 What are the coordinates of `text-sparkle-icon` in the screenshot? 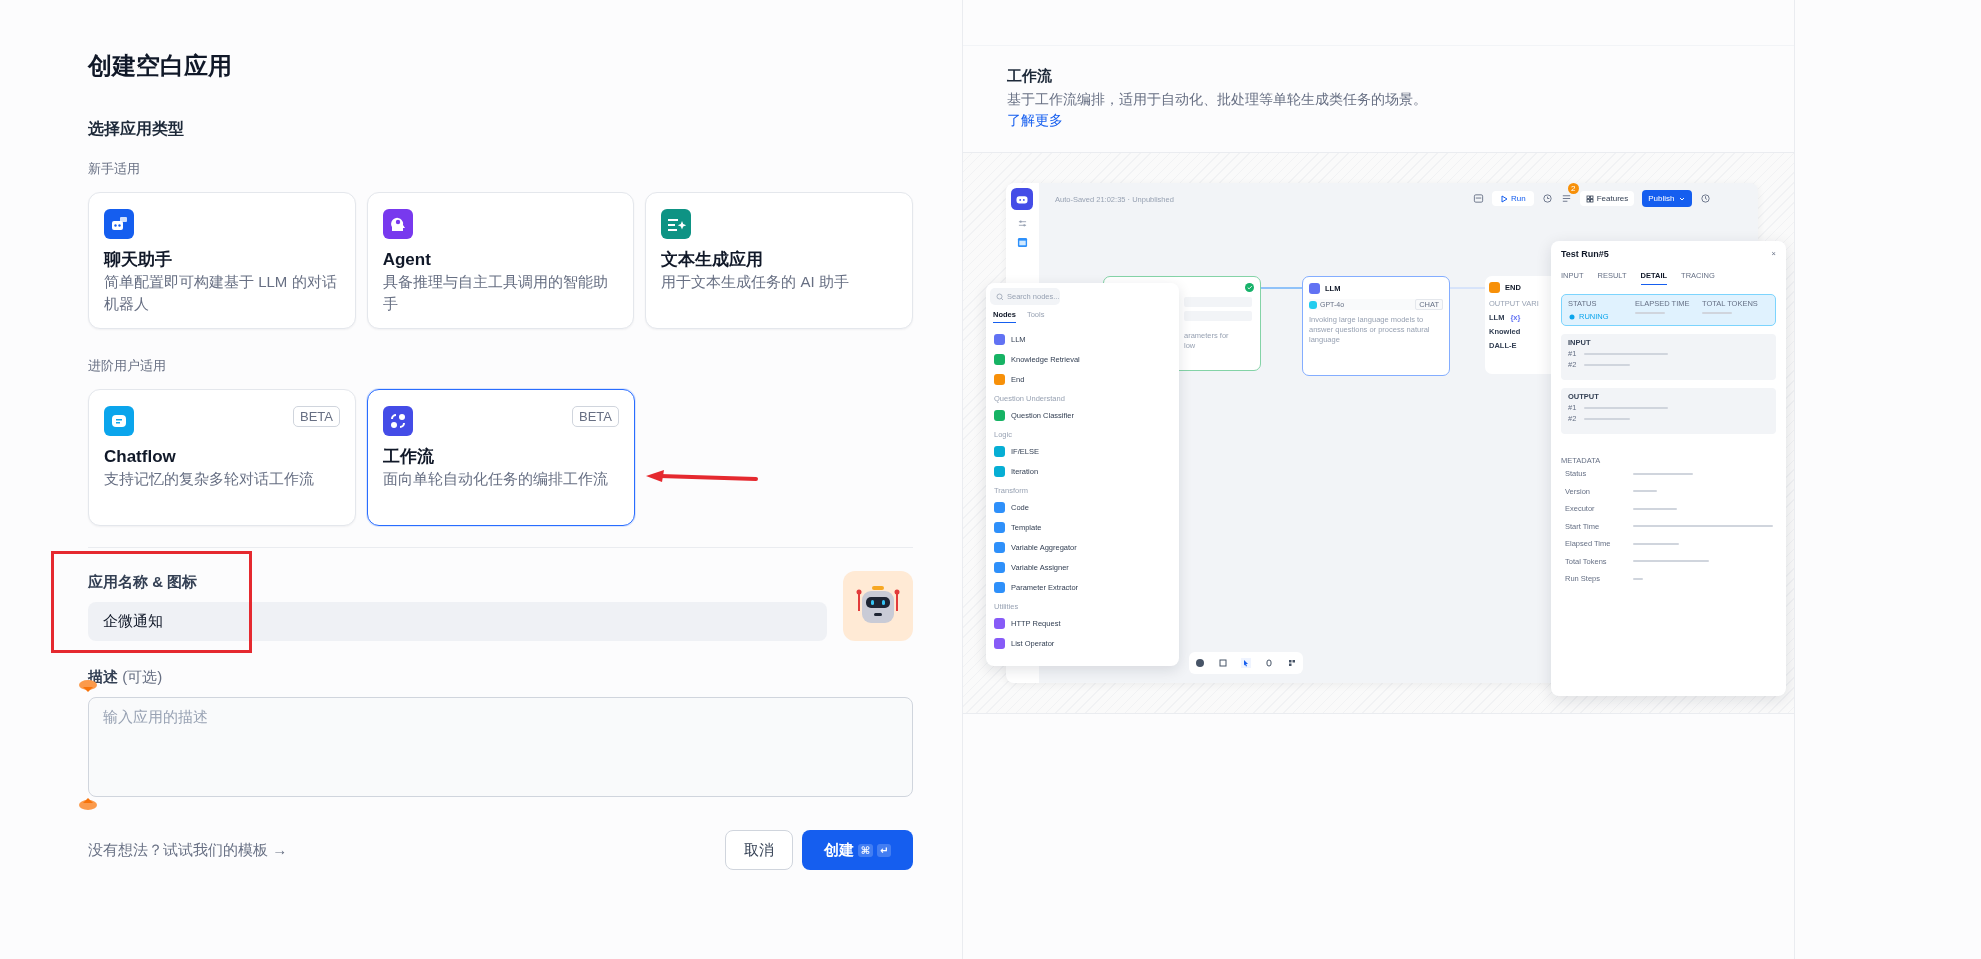 It's located at (676, 224).